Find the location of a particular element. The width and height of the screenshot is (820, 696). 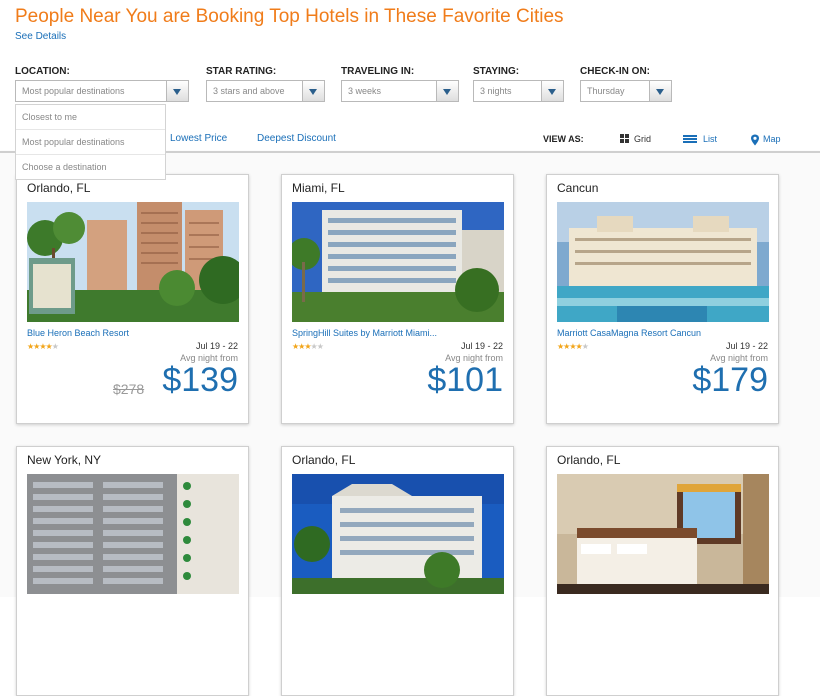

check-in-select: Thursday is located at coordinates (626, 91).